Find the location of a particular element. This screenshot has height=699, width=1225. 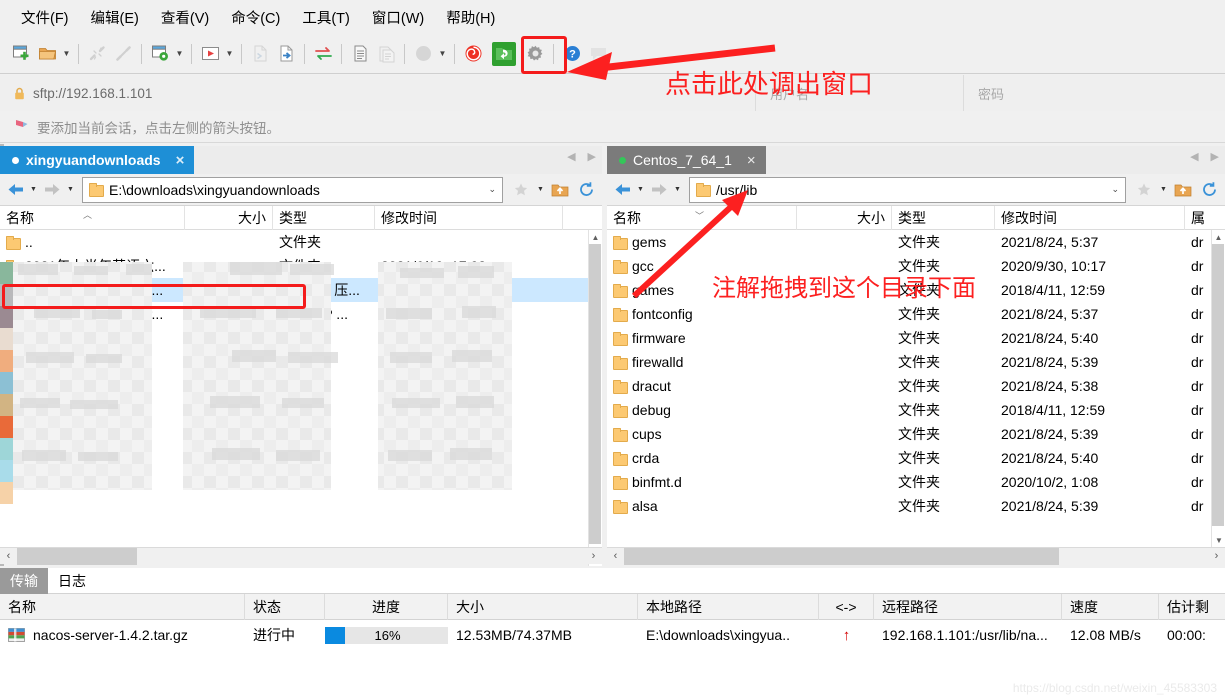

session-url-field: sftp://192.168.1.101 is located at coordinates (377, 93).